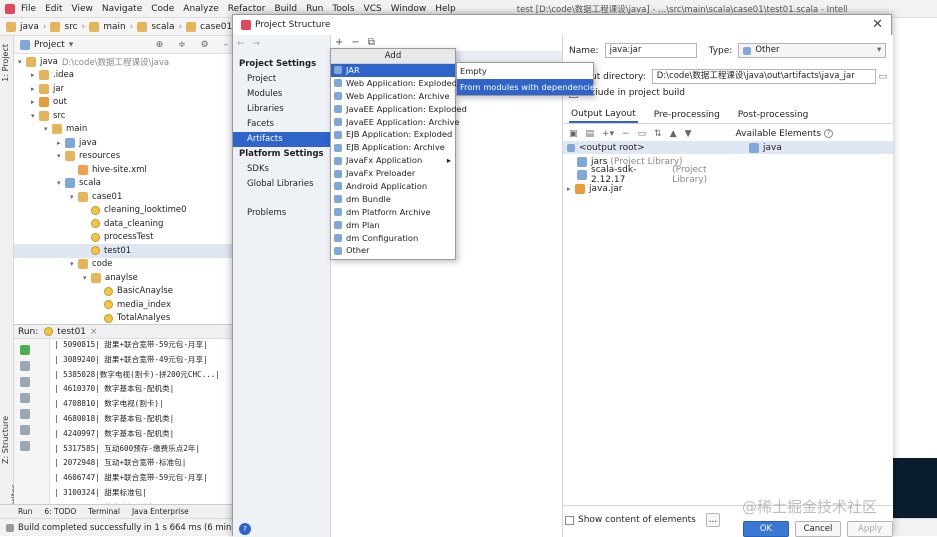 This screenshot has height=537, width=937. Describe the element at coordinates (281, 169) in the screenshot. I see `nav-item-sdks: SDKs` at that location.